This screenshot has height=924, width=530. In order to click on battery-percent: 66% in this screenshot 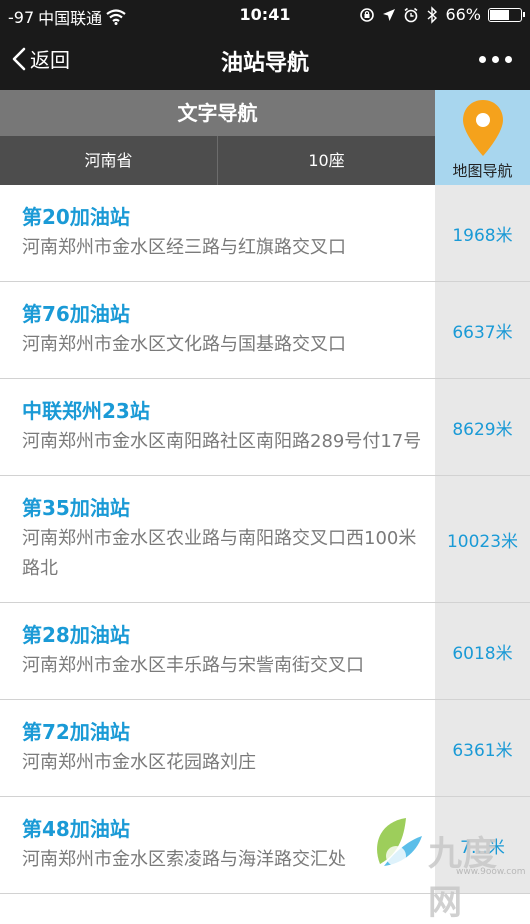, I will do `click(463, 14)`.